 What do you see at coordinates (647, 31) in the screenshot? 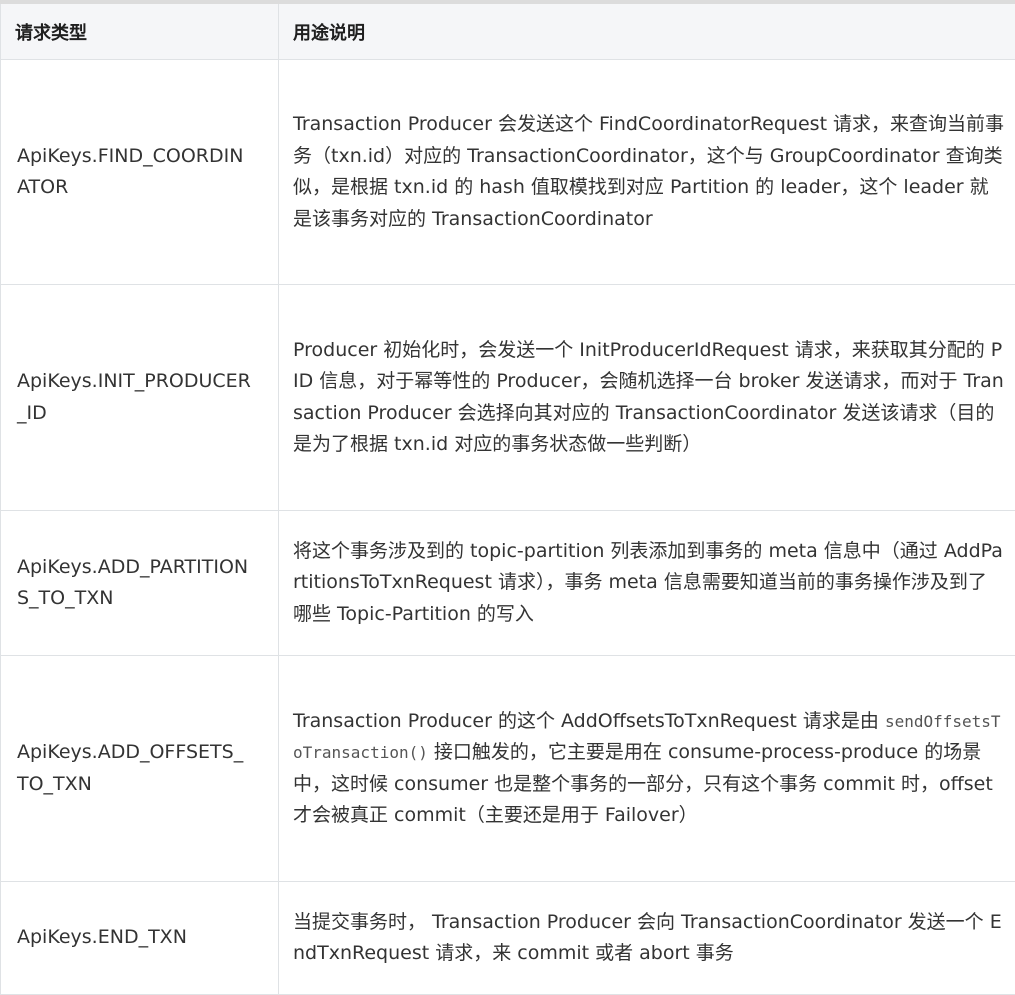
I see `header-usage-description: 用途说明` at bounding box center [647, 31].